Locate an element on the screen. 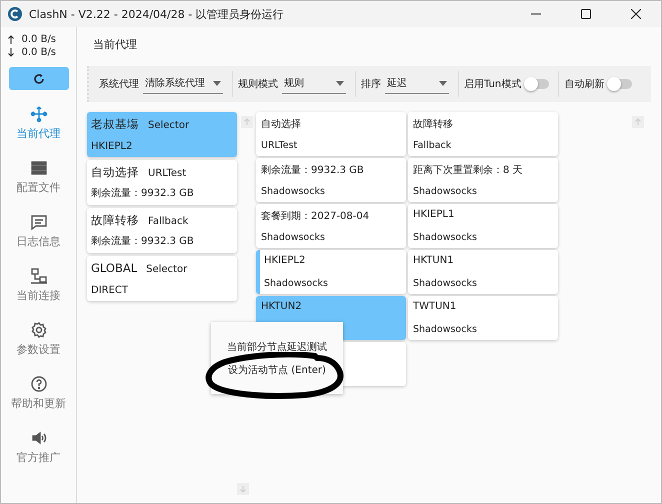 Image resolution: width=662 pixels, height=504 pixels. group-type: URLTest is located at coordinates (167, 173).